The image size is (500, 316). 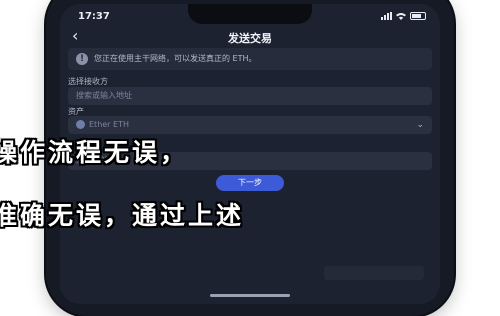 What do you see at coordinates (109, 124) in the screenshot?
I see `asset-value: Ether ETH` at bounding box center [109, 124].